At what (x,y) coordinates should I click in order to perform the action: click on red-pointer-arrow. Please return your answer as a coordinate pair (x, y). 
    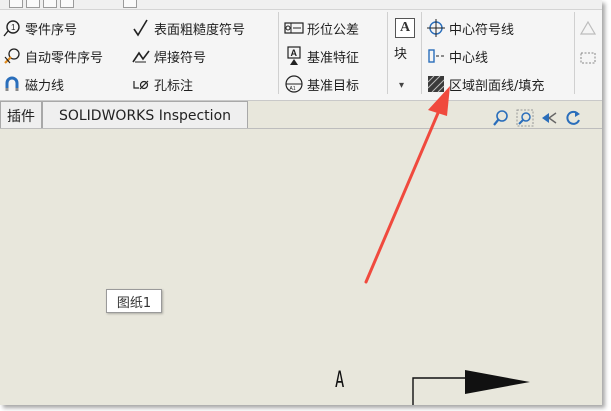
    Looking at the image, I should click on (407, 185).